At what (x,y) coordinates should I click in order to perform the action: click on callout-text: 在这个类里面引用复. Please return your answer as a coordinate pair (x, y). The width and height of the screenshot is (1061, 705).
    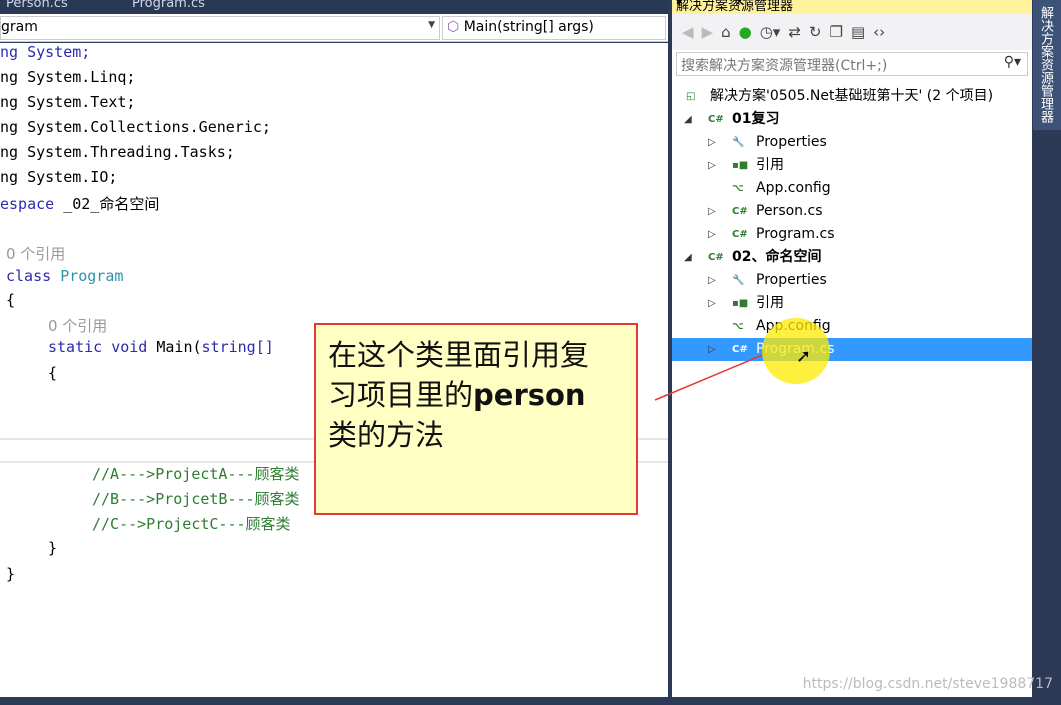
    Looking at the image, I should click on (459, 355).